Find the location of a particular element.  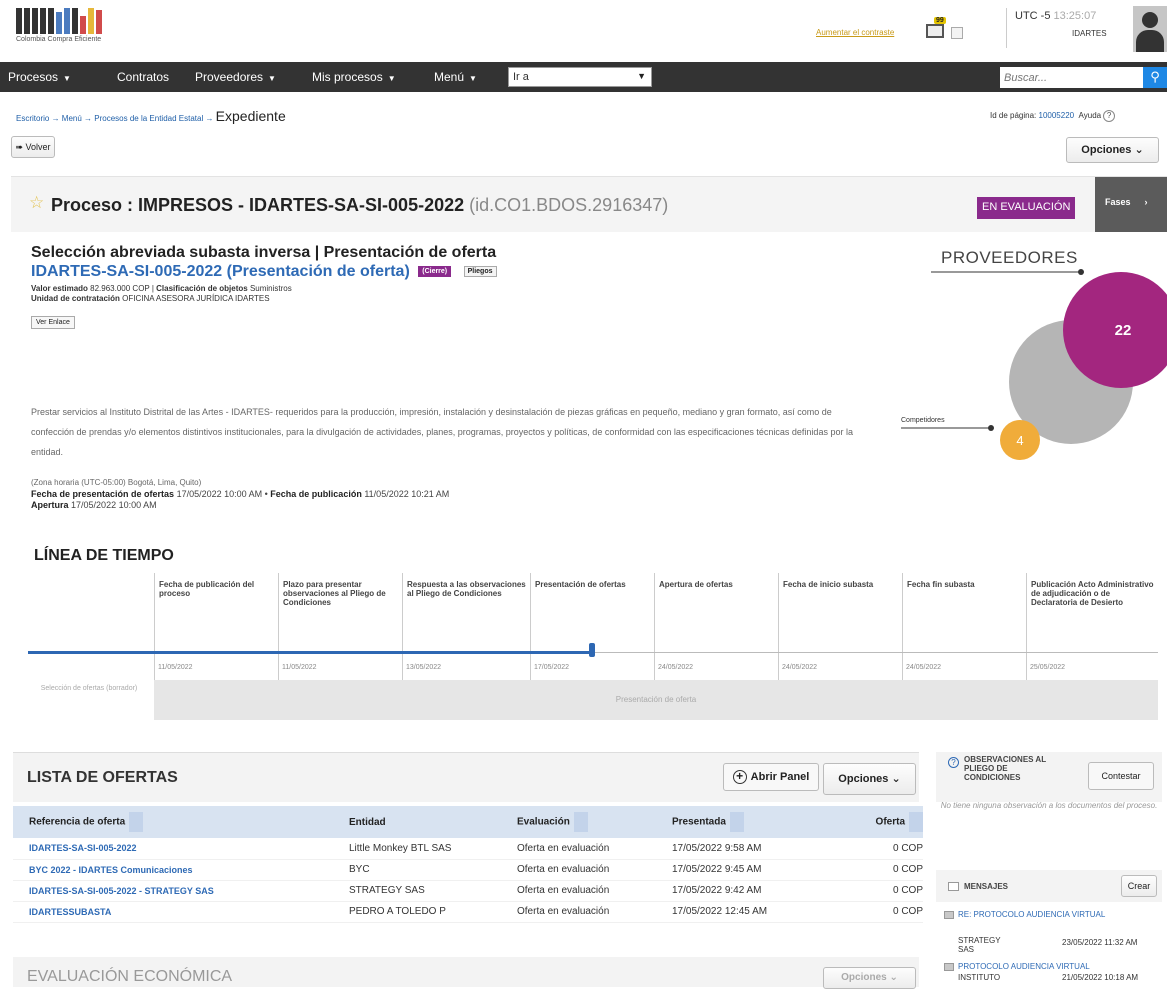

goto-select: Ir a ▼ is located at coordinates (580, 77).